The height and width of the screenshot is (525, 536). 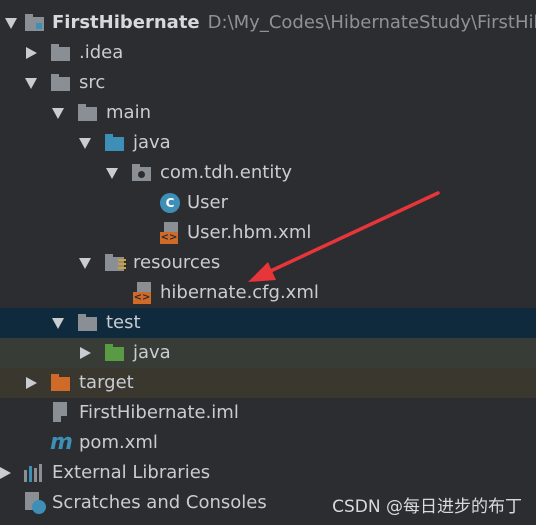 What do you see at coordinates (126, 22) in the screenshot?
I see `project-name: FirstHibernate` at bounding box center [126, 22].